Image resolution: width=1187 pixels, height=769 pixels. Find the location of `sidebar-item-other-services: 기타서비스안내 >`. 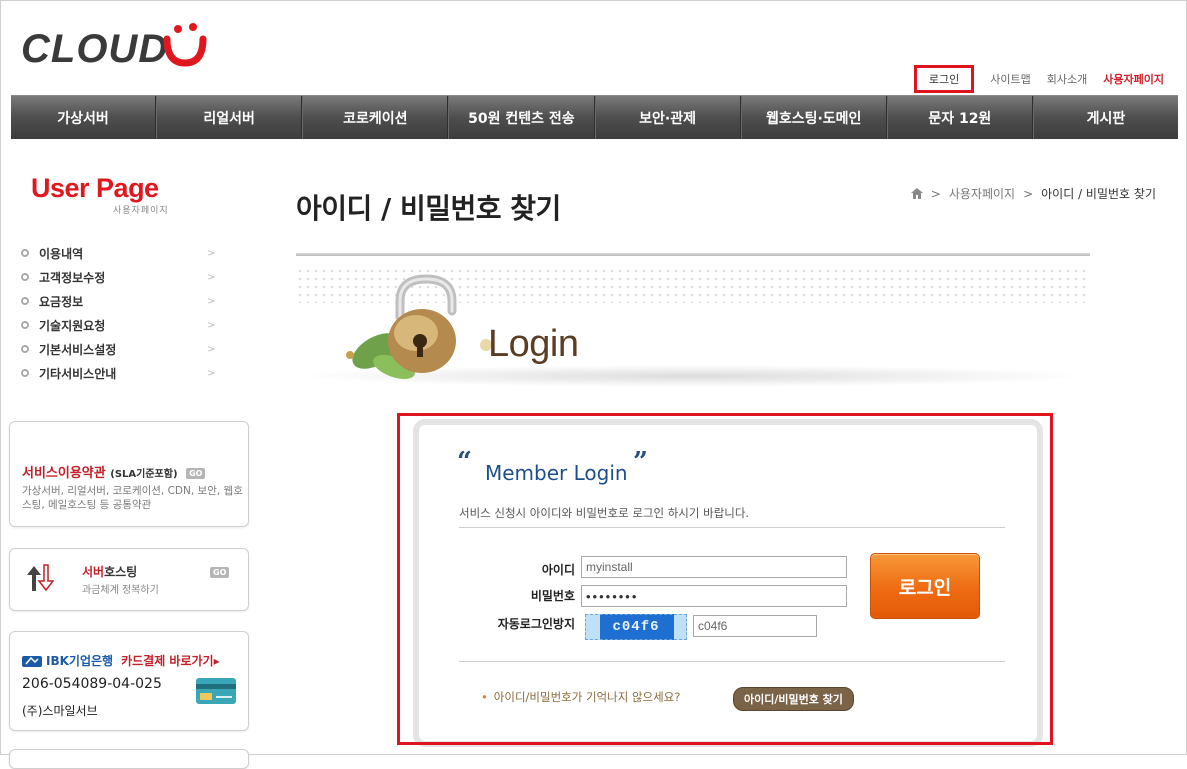

sidebar-item-other-services: 기타서비스안내 > is located at coordinates (126, 373).